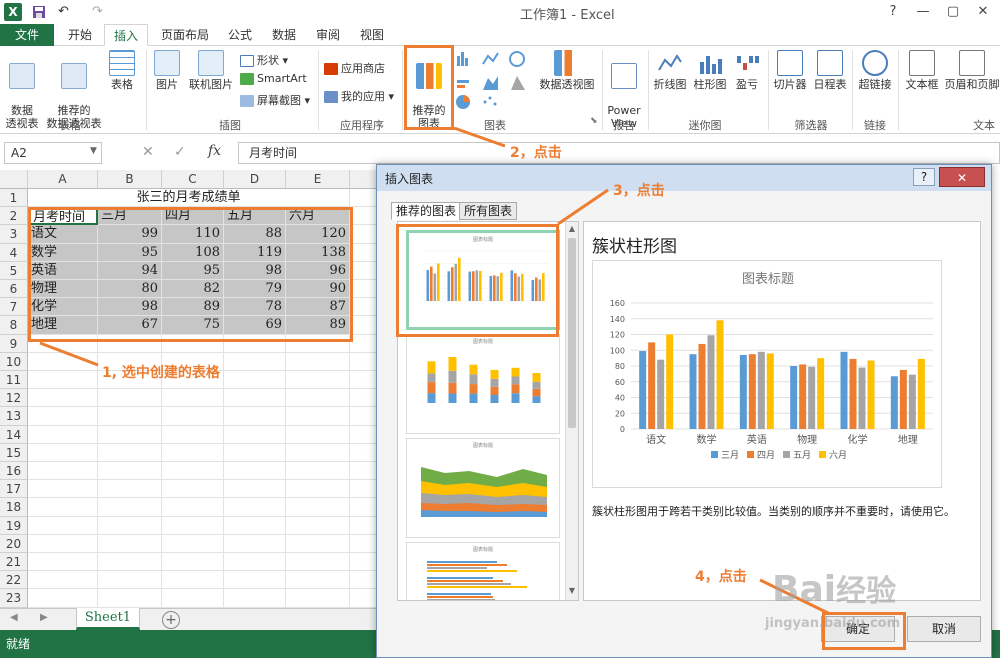 This screenshot has width=1000, height=658. Describe the element at coordinates (583, 207) in the screenshot. I see `arrow-step3` at that location.